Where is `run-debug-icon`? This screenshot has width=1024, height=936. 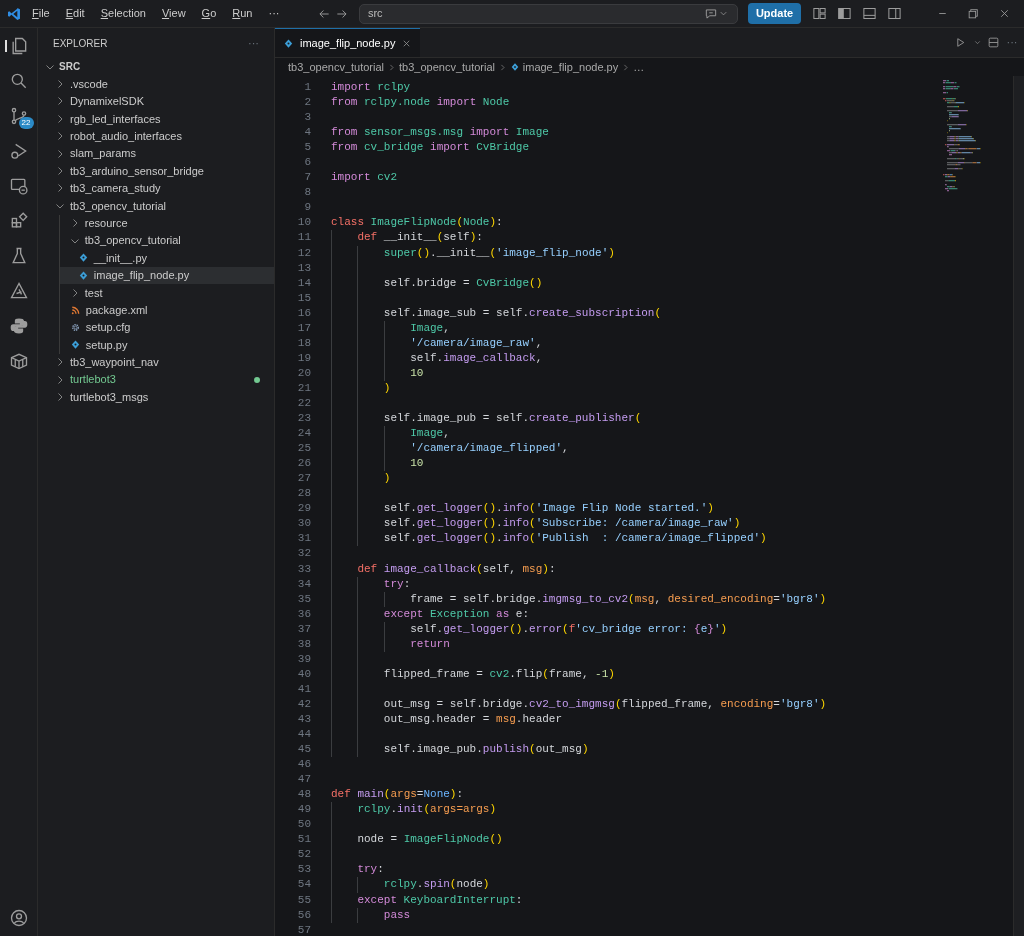 run-debug-icon is located at coordinates (18, 151).